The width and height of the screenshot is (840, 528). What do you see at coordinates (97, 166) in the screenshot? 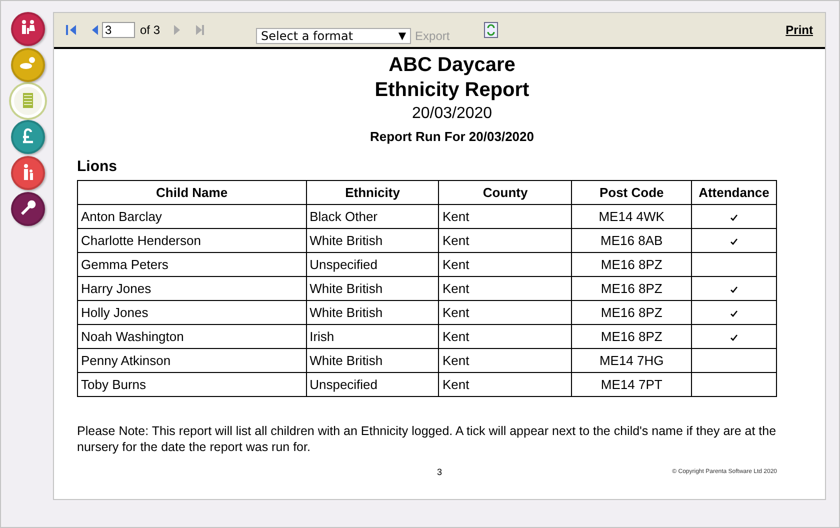
I see `group-heading: Lions` at bounding box center [97, 166].